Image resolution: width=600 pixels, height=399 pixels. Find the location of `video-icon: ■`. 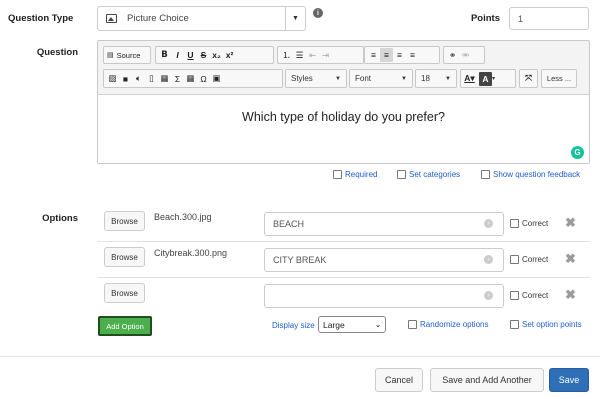

video-icon: ■ is located at coordinates (125, 79).